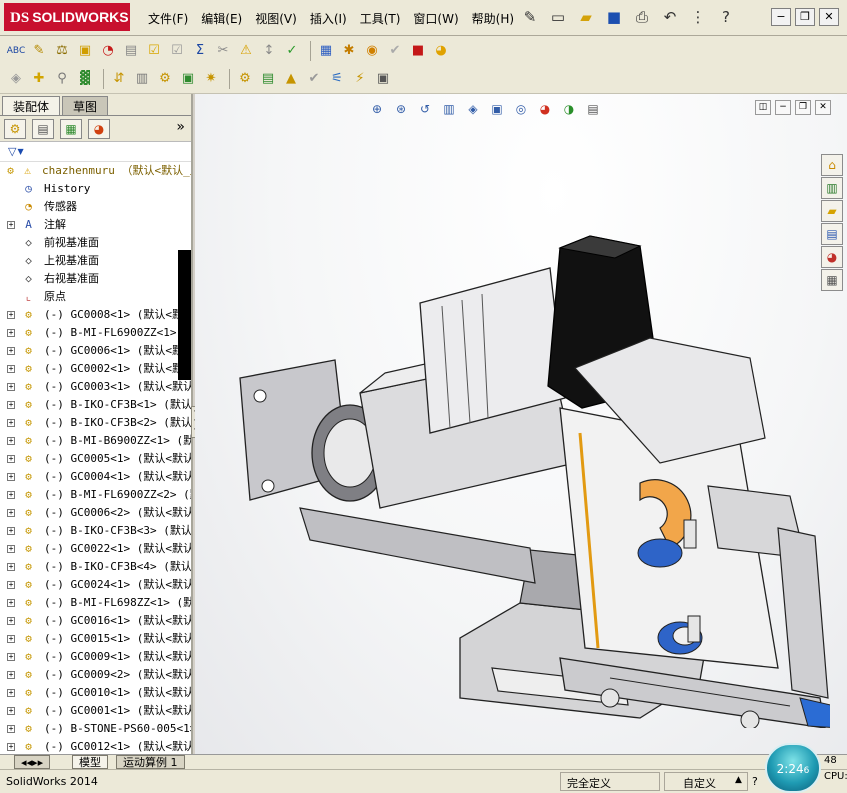 The height and width of the screenshot is (793, 847). I want to click on tree-component: + ⚙ (-) GC0006<2> (默认<默认, so click(95, 513).